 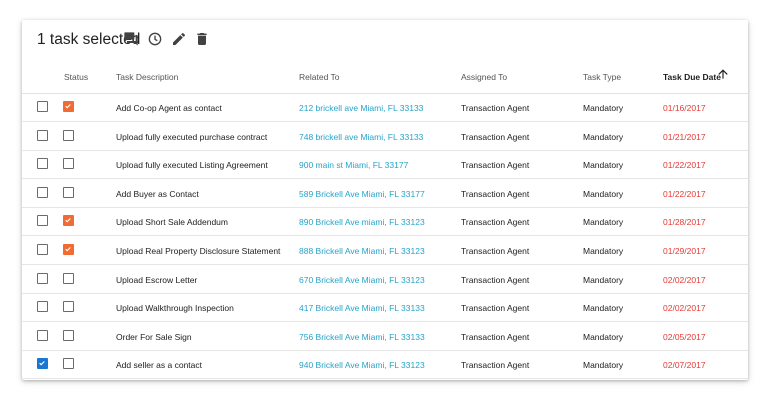 I want to click on task-description: Upload Walkthrough Inspection, so click(x=175, y=308).